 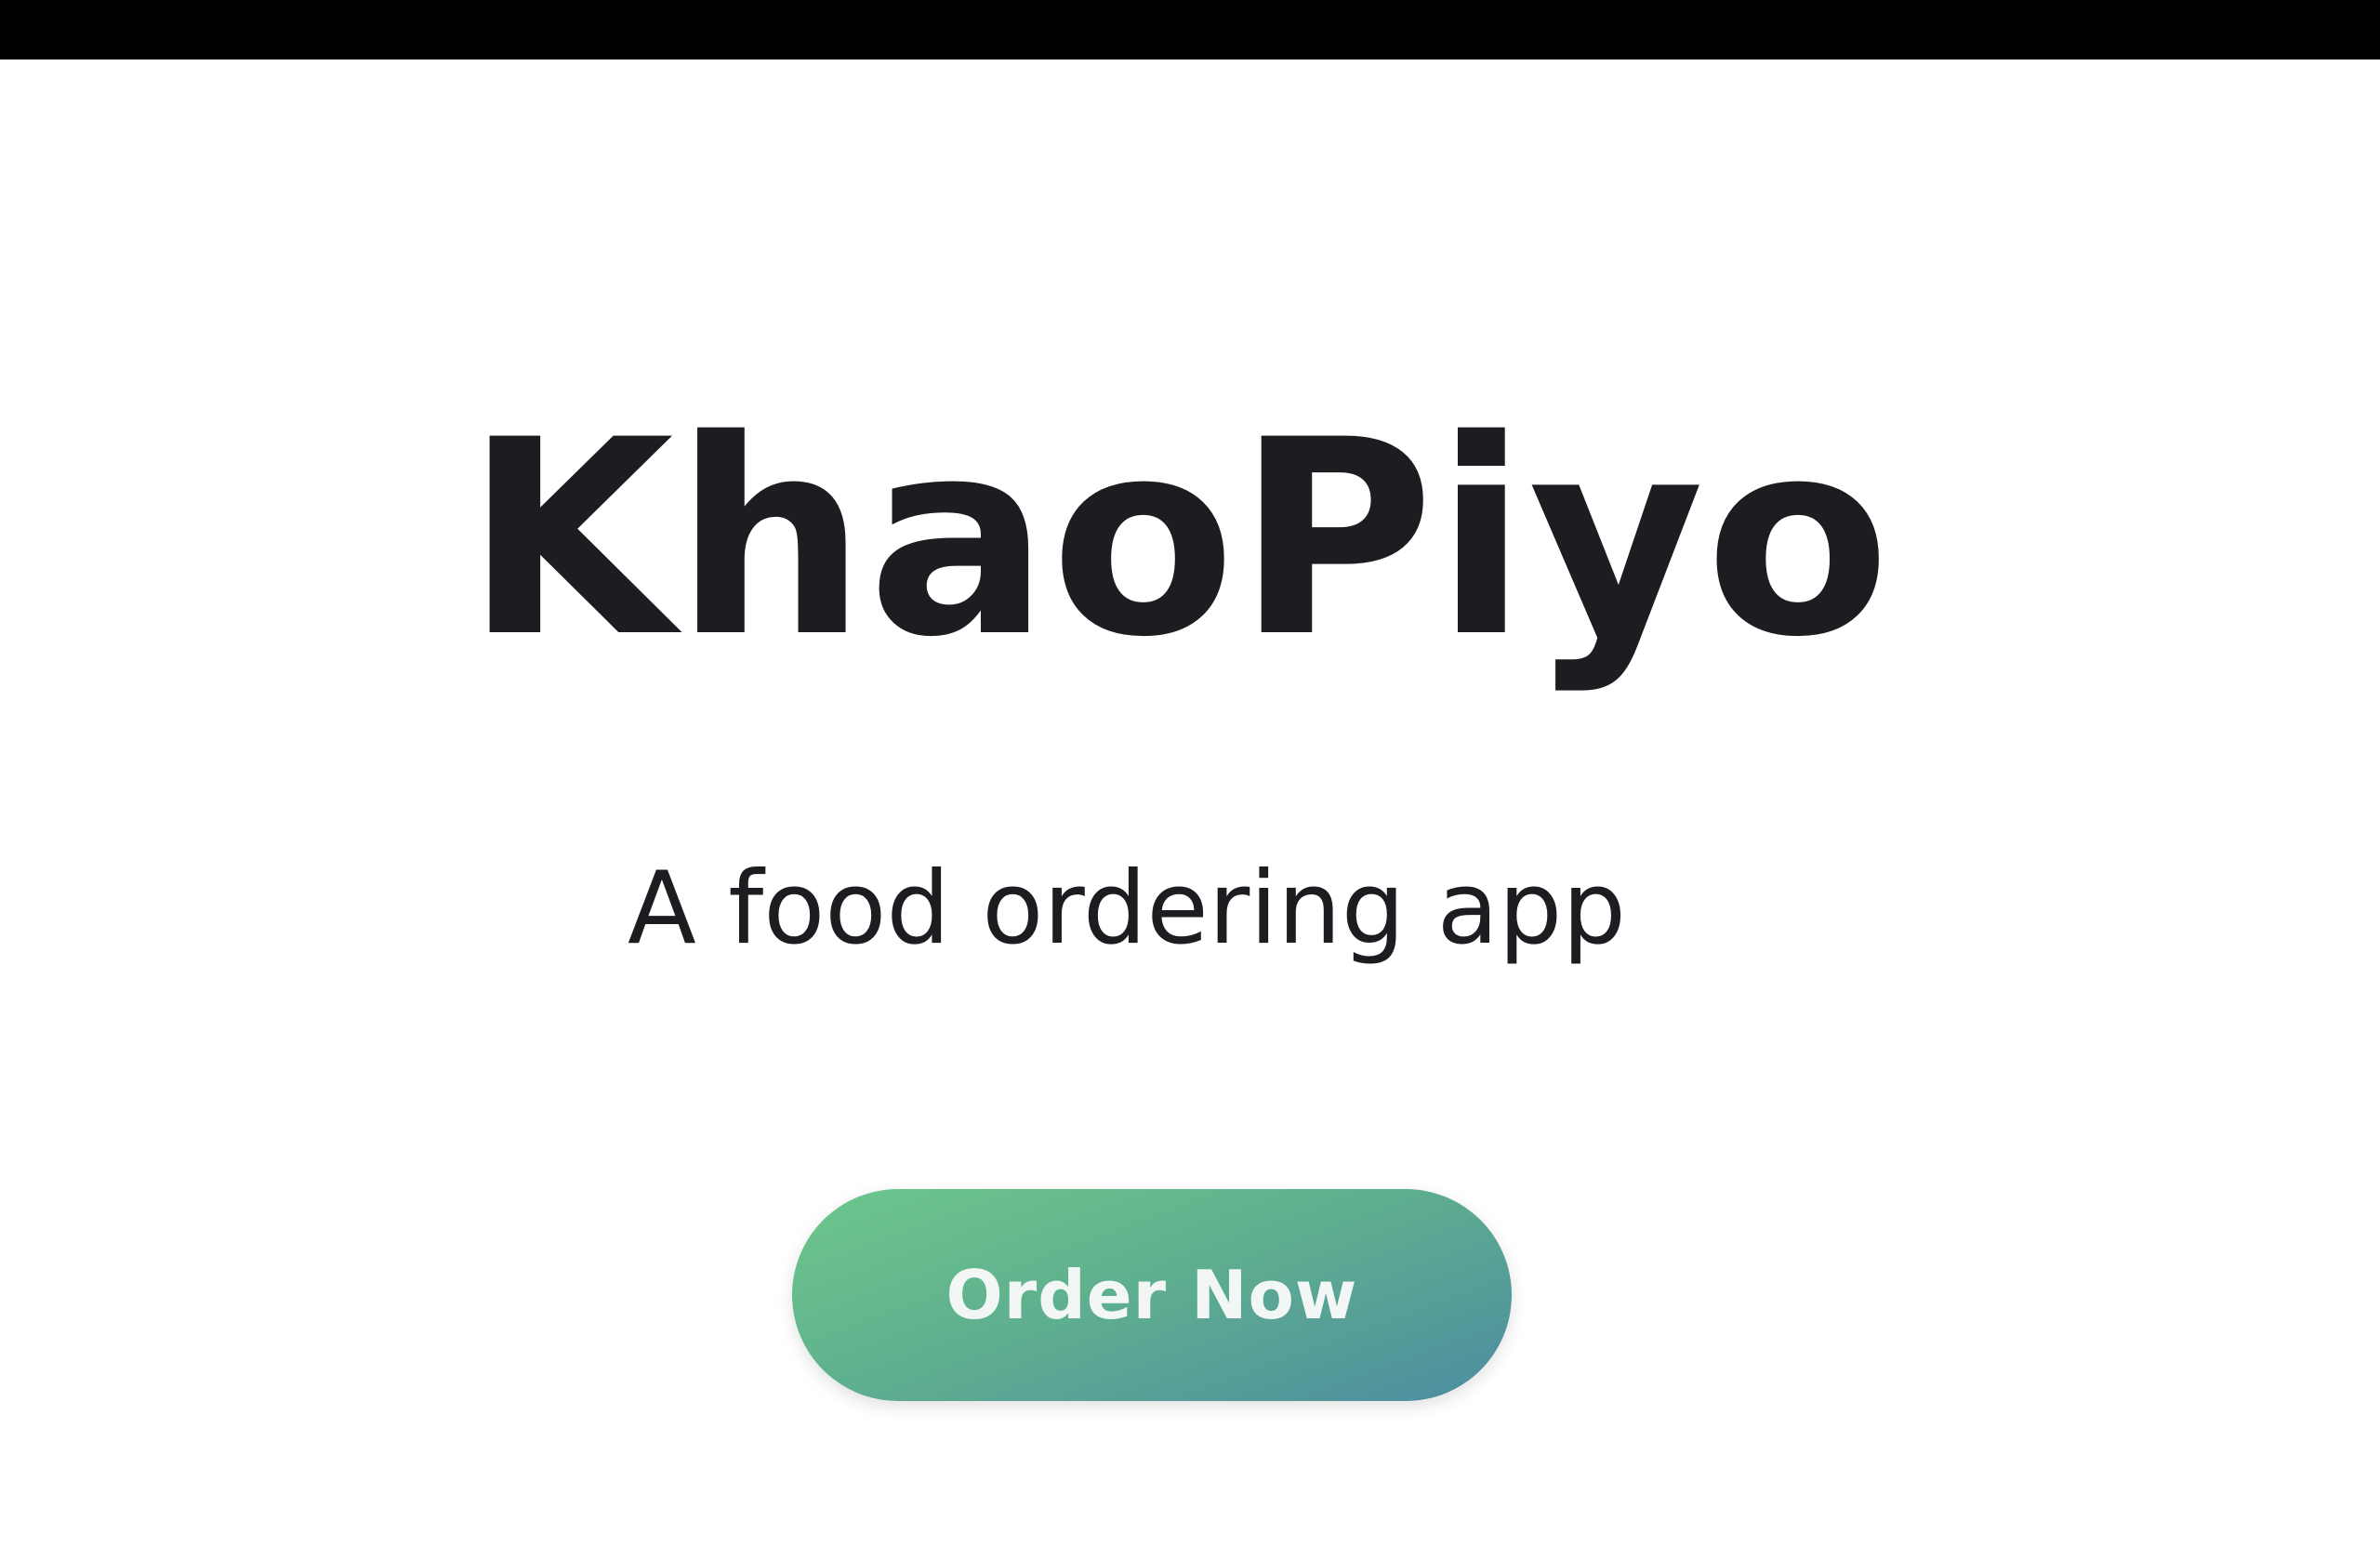 I want to click on order-now-button: Order Now, so click(x=1152, y=1295).